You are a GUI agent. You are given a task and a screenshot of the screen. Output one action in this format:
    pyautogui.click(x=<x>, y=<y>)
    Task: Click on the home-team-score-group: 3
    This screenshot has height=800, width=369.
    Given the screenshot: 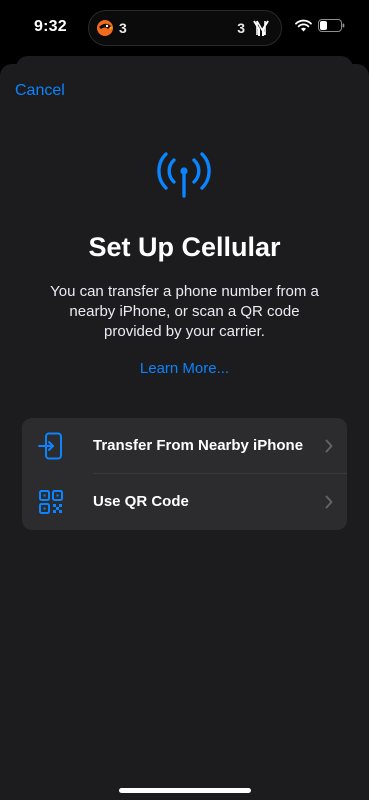 What is the action you would take?
    pyautogui.click(x=254, y=28)
    